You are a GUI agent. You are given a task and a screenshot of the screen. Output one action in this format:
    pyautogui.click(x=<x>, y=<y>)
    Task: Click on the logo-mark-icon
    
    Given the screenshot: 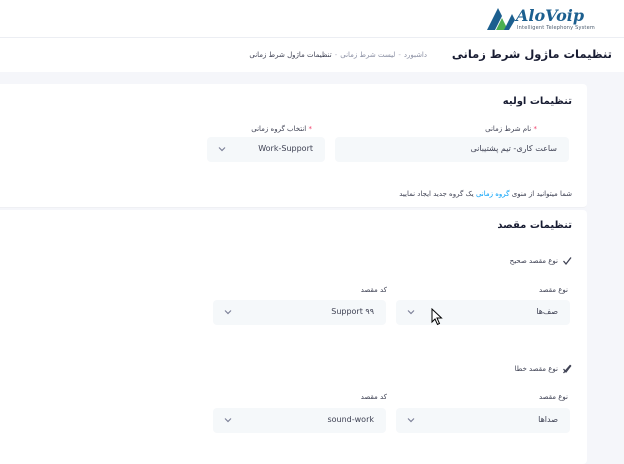 What is the action you would take?
    pyautogui.click(x=501, y=19)
    